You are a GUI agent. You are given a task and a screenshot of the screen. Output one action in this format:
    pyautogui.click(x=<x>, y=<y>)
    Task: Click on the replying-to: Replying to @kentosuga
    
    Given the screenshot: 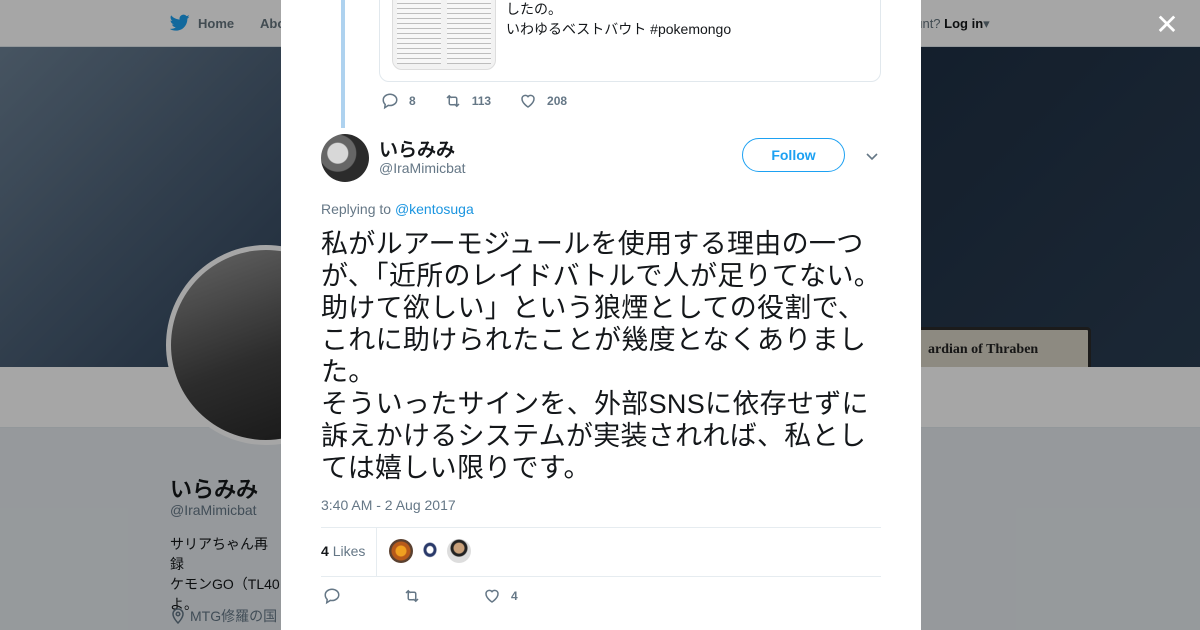 What is the action you would take?
    pyautogui.click(x=397, y=209)
    